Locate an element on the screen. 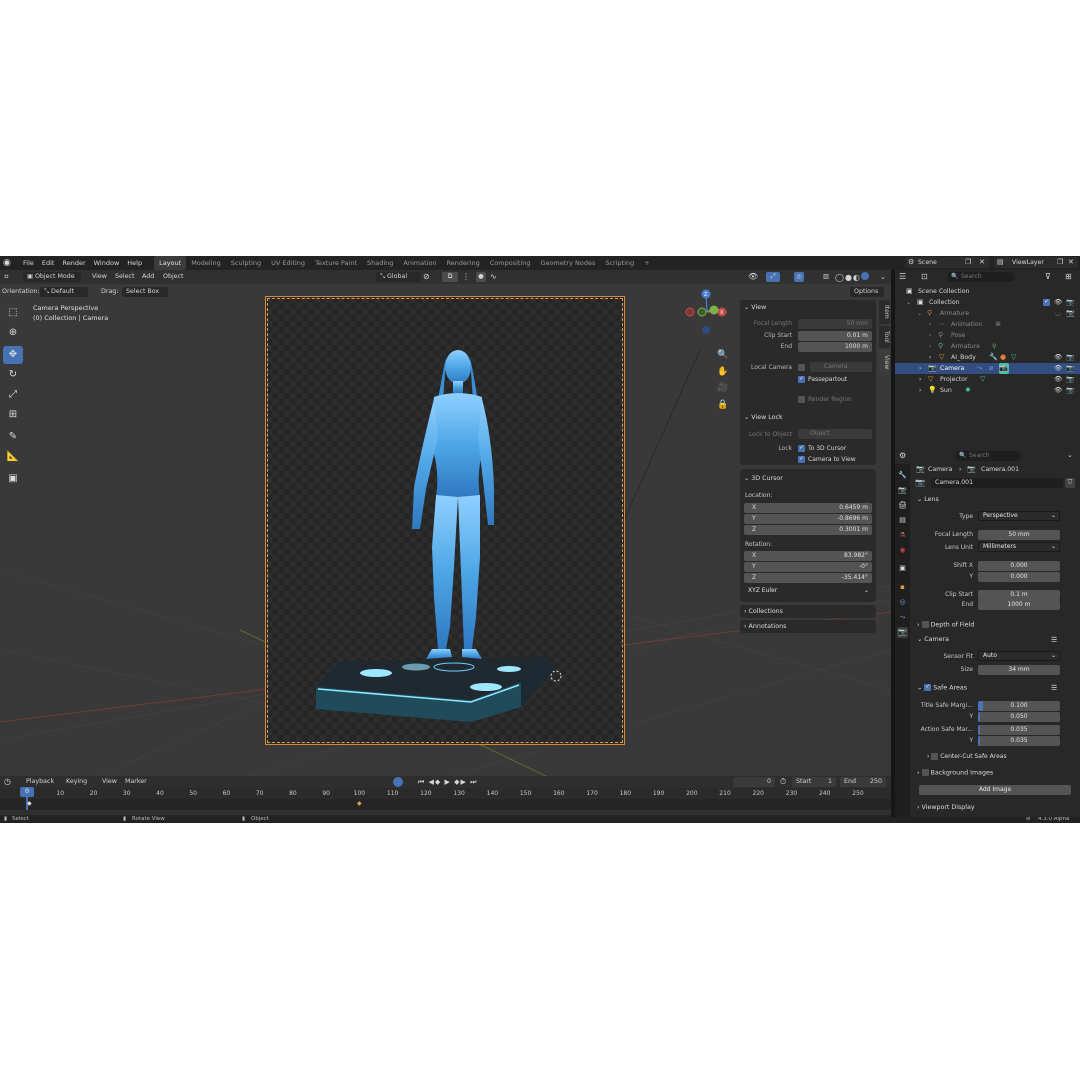 The height and width of the screenshot is (1080, 1080). playhead: 0 is located at coordinates (27, 792).